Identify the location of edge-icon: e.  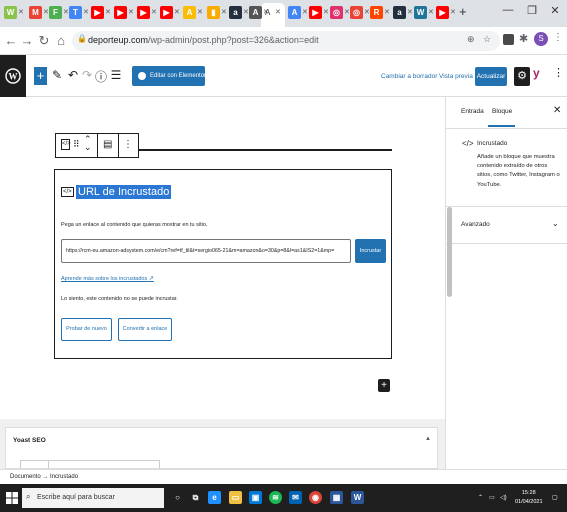
(214, 497).